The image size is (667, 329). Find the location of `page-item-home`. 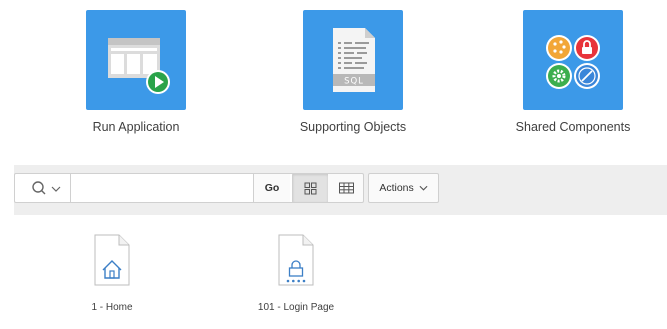

page-item-home is located at coordinates (112, 262).